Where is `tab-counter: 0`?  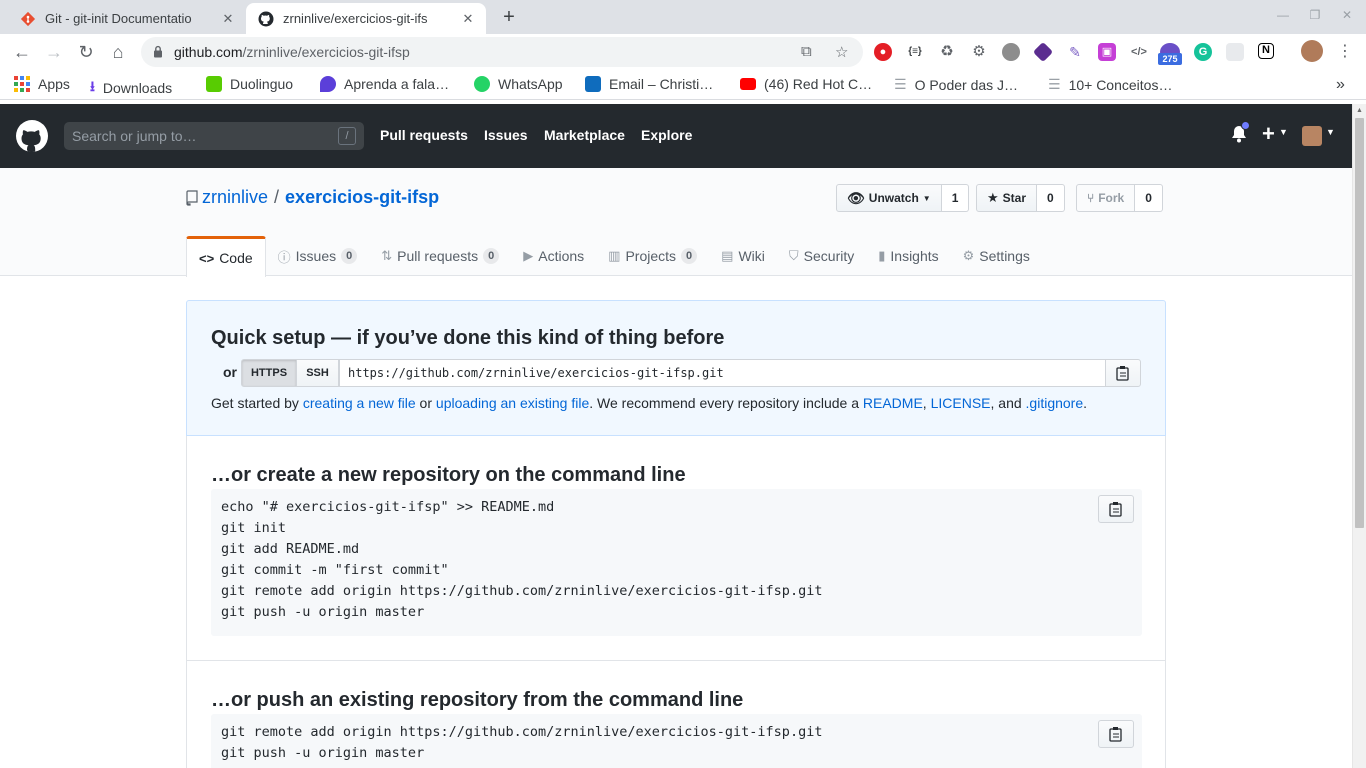 tab-counter: 0 is located at coordinates (689, 256).